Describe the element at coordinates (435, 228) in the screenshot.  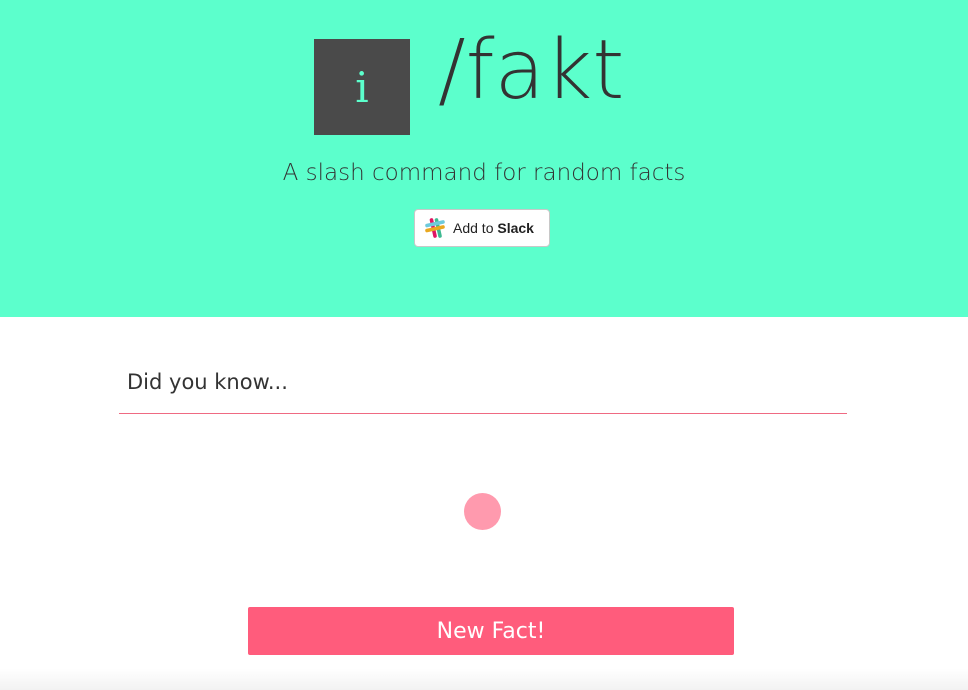
I see `slack-icon` at that location.